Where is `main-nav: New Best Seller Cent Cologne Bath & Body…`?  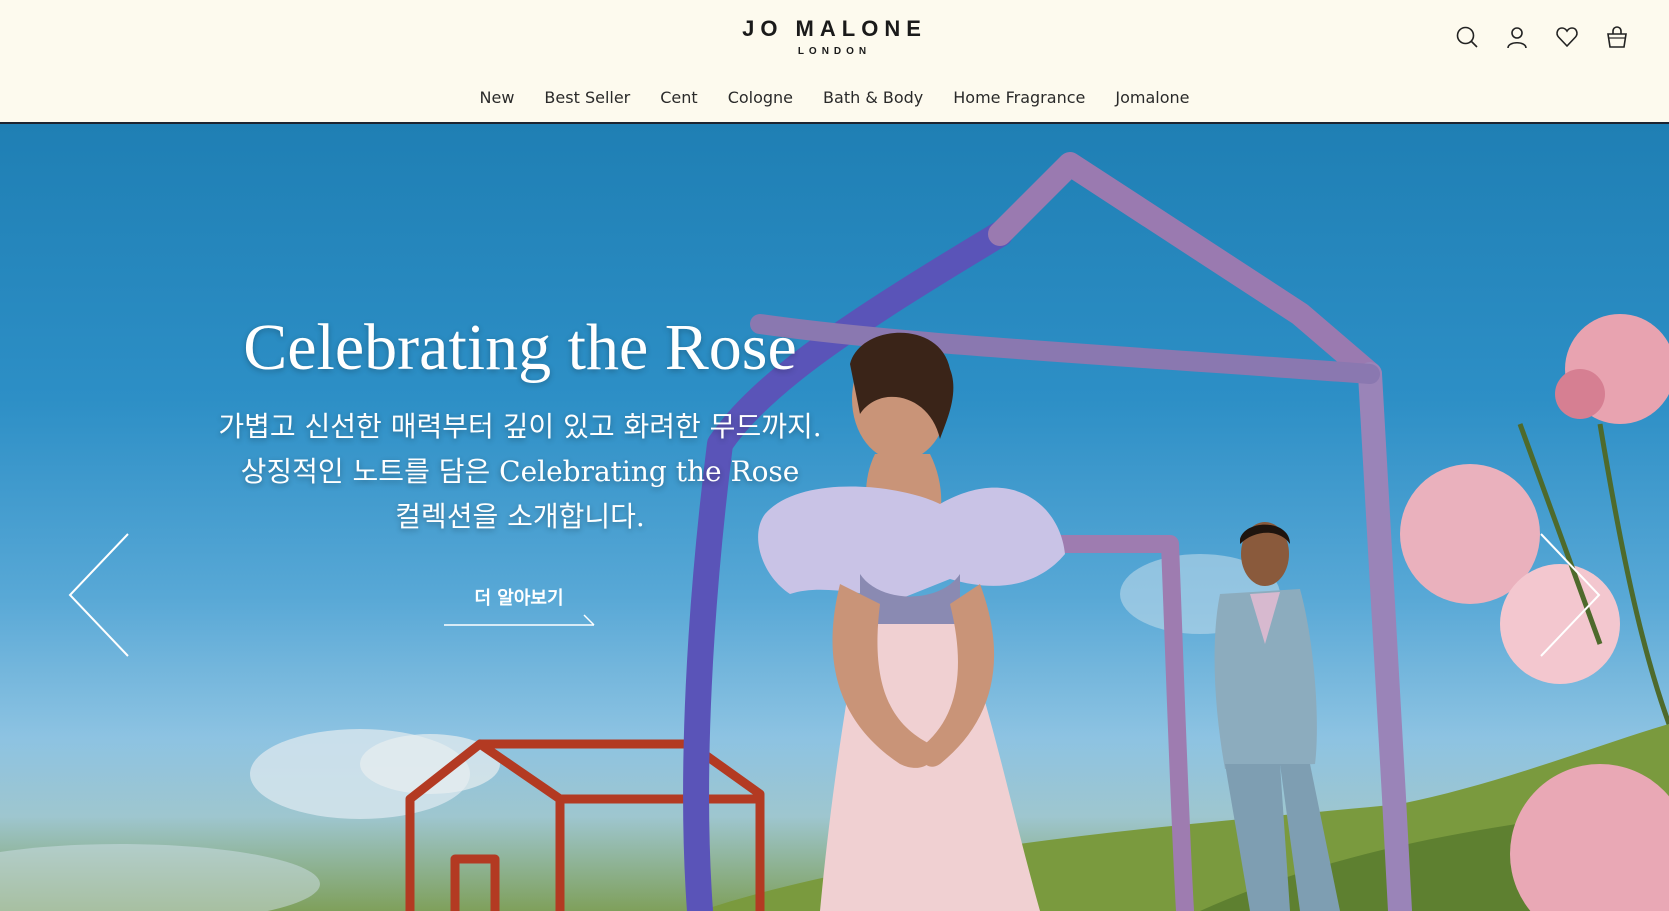
main-nav: New Best Seller Cent Cologne Bath & Body… is located at coordinates (834, 97).